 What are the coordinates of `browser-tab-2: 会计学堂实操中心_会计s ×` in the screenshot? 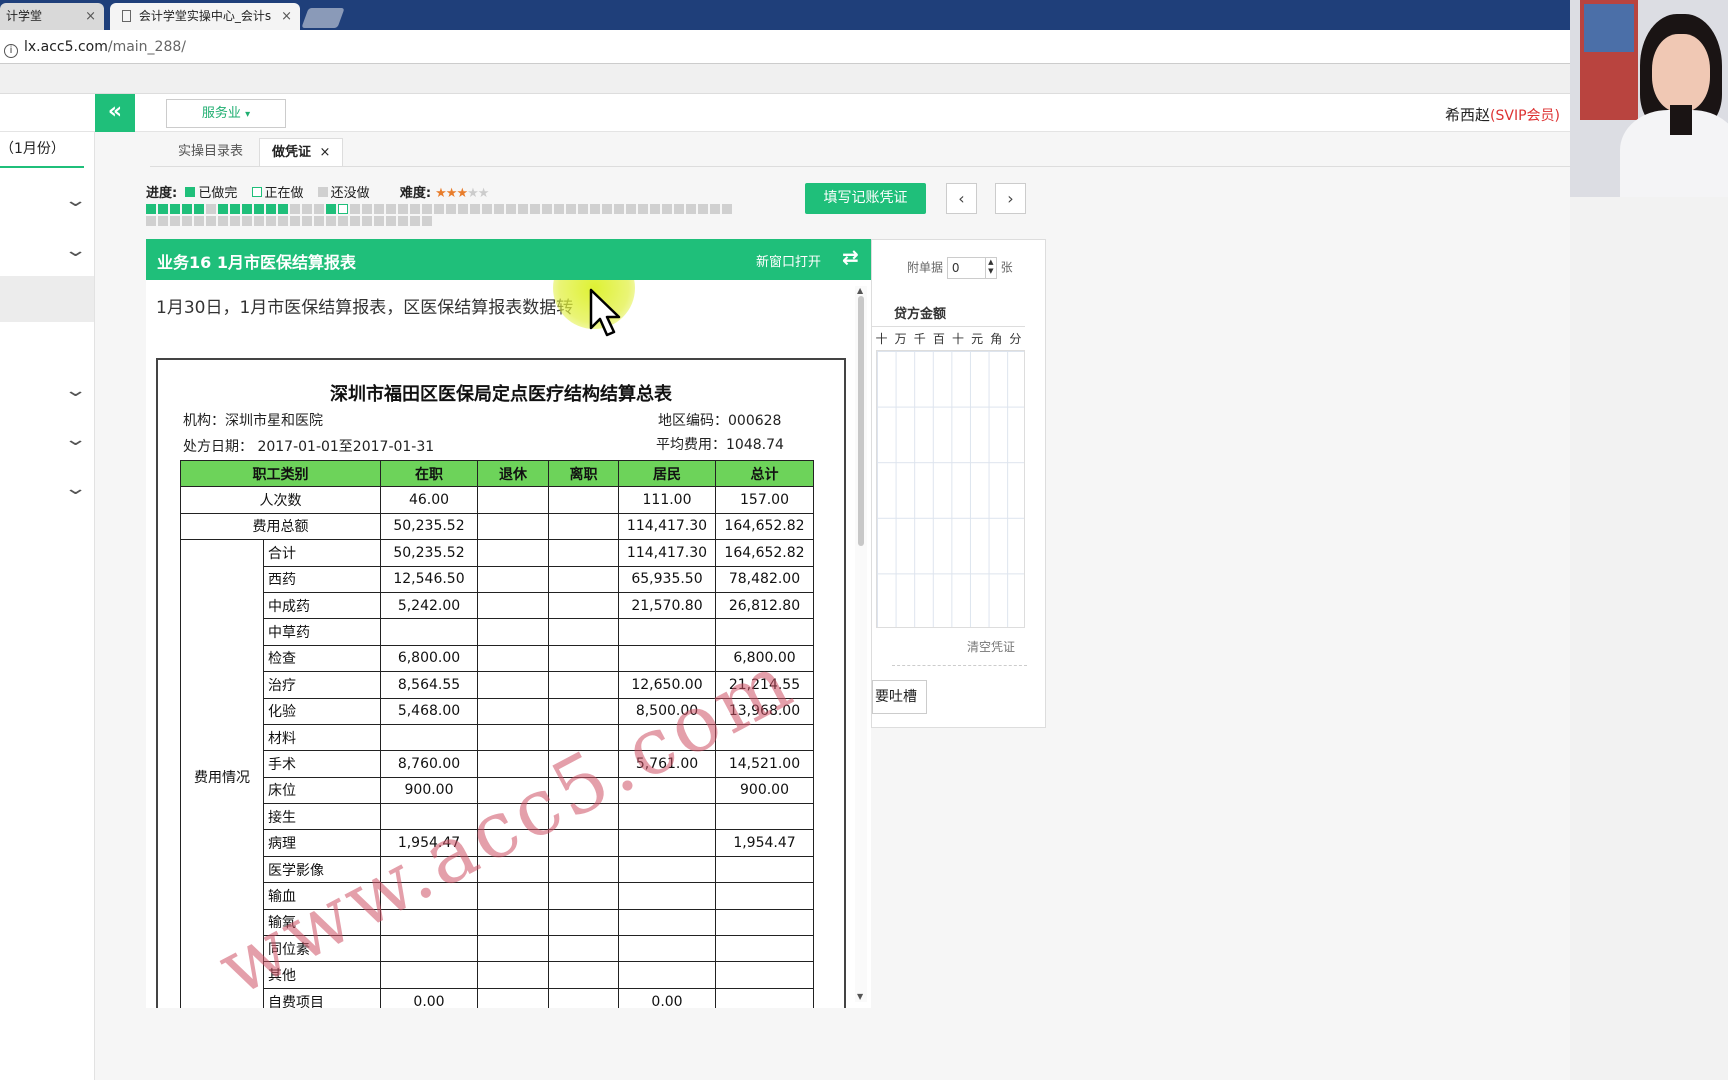 It's located at (205, 16).